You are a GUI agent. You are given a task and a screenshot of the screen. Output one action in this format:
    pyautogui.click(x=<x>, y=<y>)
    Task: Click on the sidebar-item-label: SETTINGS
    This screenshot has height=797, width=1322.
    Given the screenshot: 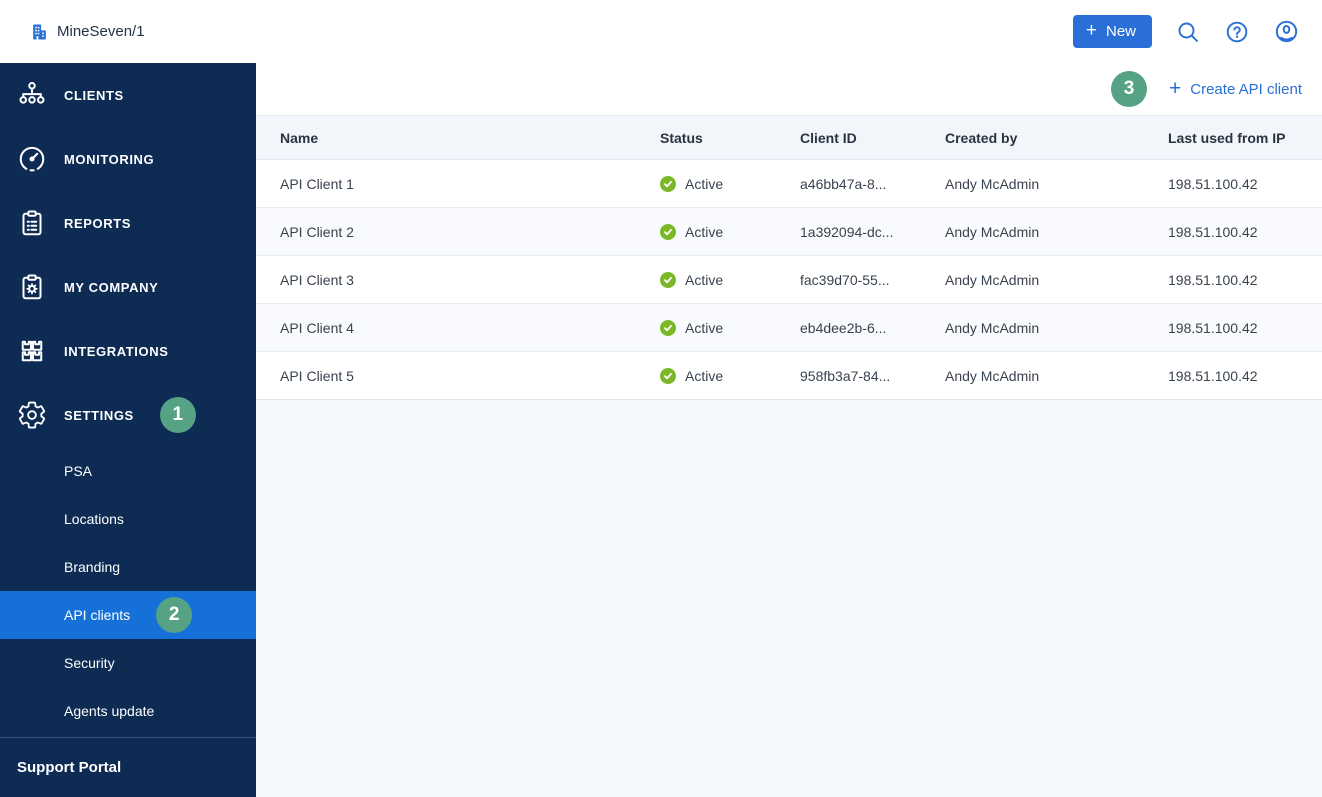 What is the action you would take?
    pyautogui.click(x=99, y=415)
    